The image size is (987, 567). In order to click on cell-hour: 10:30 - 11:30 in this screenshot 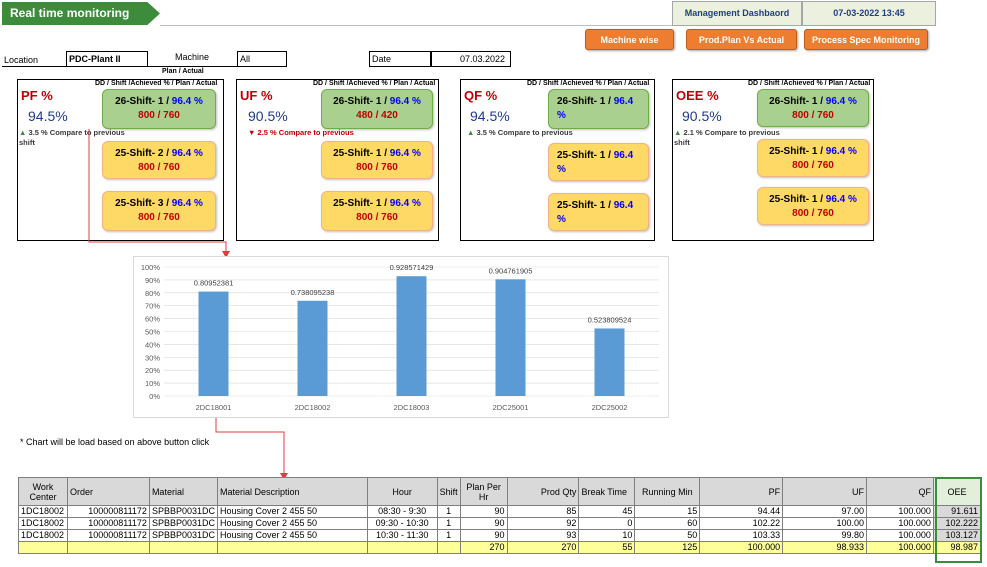, I will do `click(402, 535)`.